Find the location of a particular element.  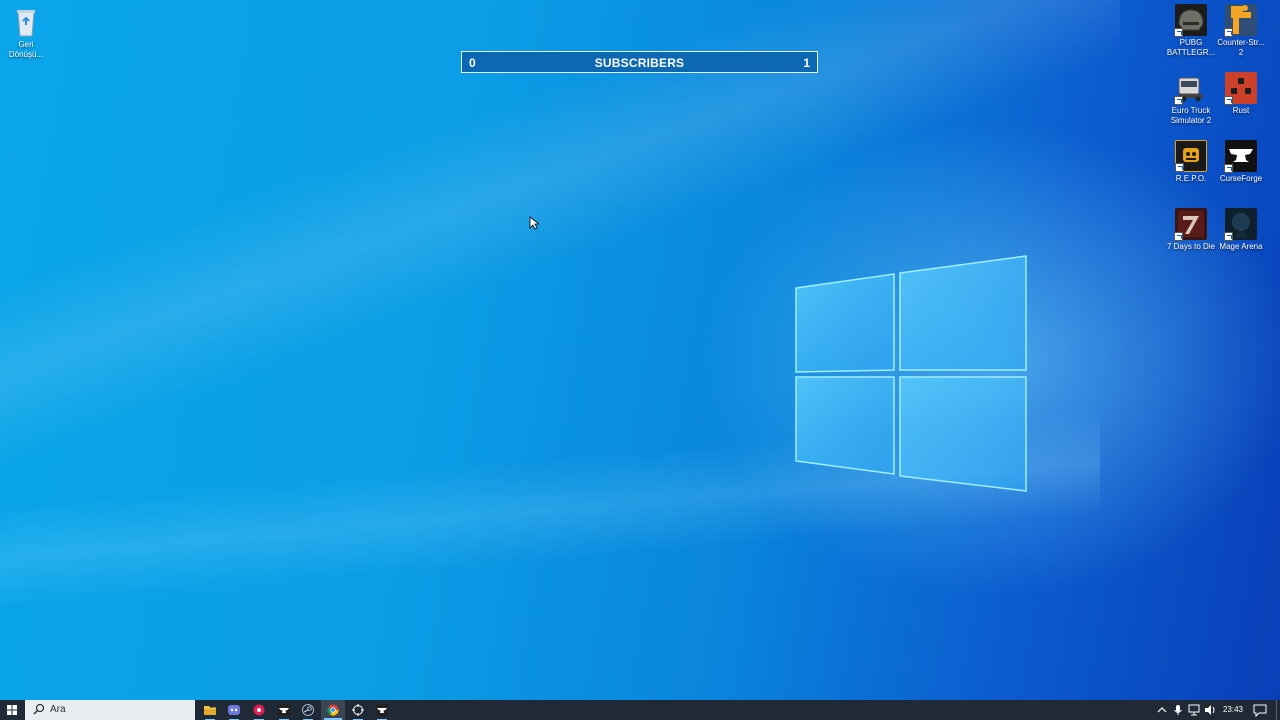

record-icon is located at coordinates (259, 710).